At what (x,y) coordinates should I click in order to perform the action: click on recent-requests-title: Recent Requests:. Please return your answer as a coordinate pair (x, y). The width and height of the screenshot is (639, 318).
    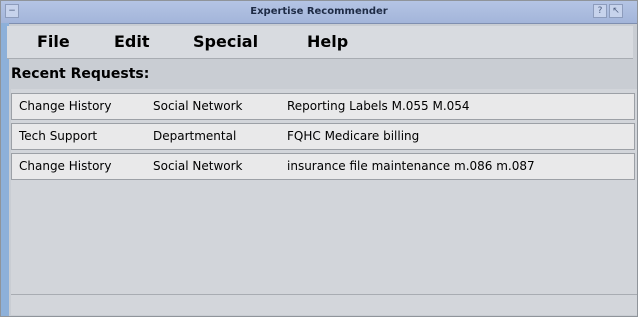
    Looking at the image, I should click on (80, 74).